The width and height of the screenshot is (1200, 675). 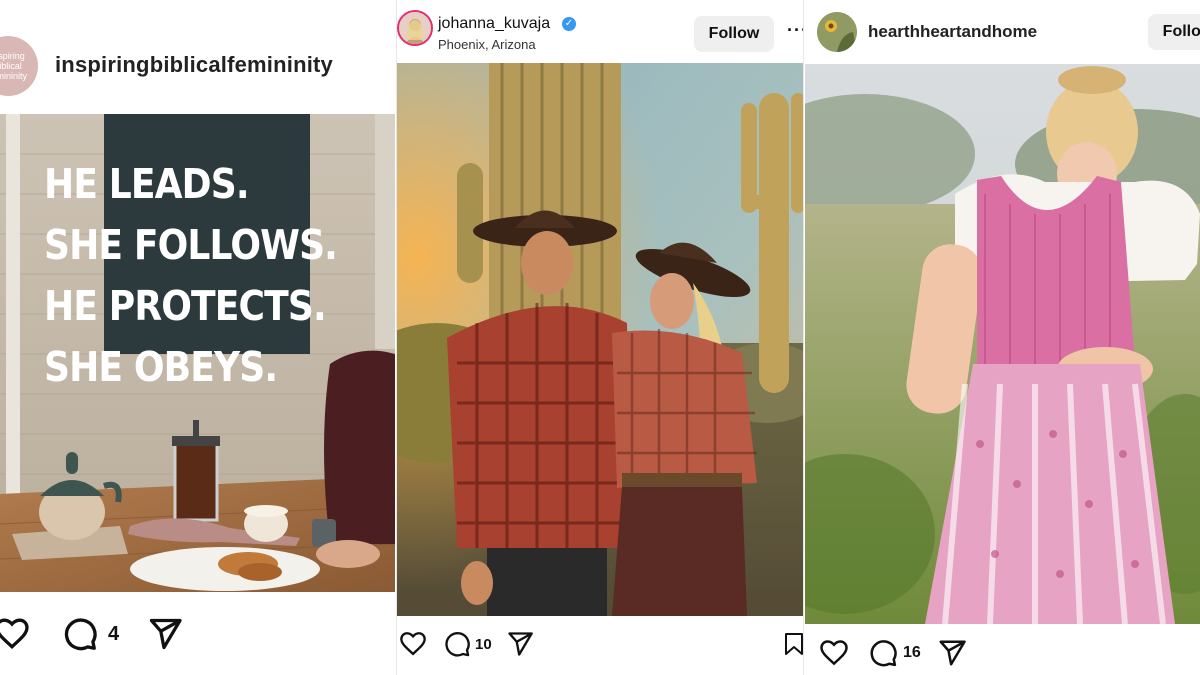 What do you see at coordinates (795, 30) in the screenshot?
I see `more-options-icon: ···` at bounding box center [795, 30].